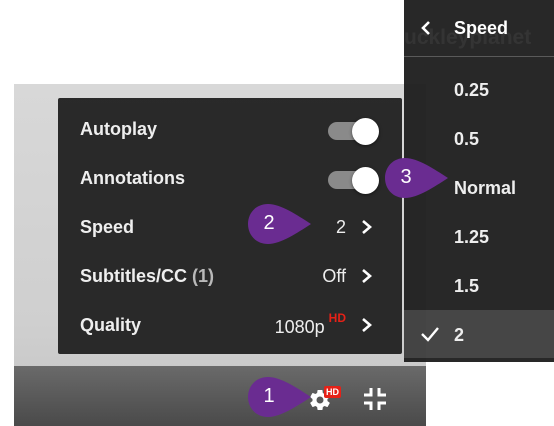 The image size is (554, 426). What do you see at coordinates (111, 325) in the screenshot?
I see `menu-item-label: Quality` at bounding box center [111, 325].